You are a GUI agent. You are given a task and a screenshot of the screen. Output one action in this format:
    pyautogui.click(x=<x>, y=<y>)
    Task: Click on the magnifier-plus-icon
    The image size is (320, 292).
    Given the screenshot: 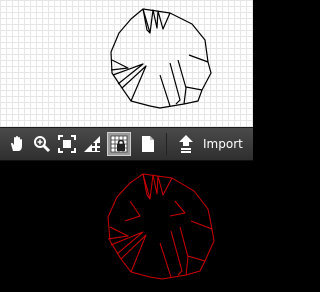 What is the action you would take?
    pyautogui.click(x=42, y=144)
    